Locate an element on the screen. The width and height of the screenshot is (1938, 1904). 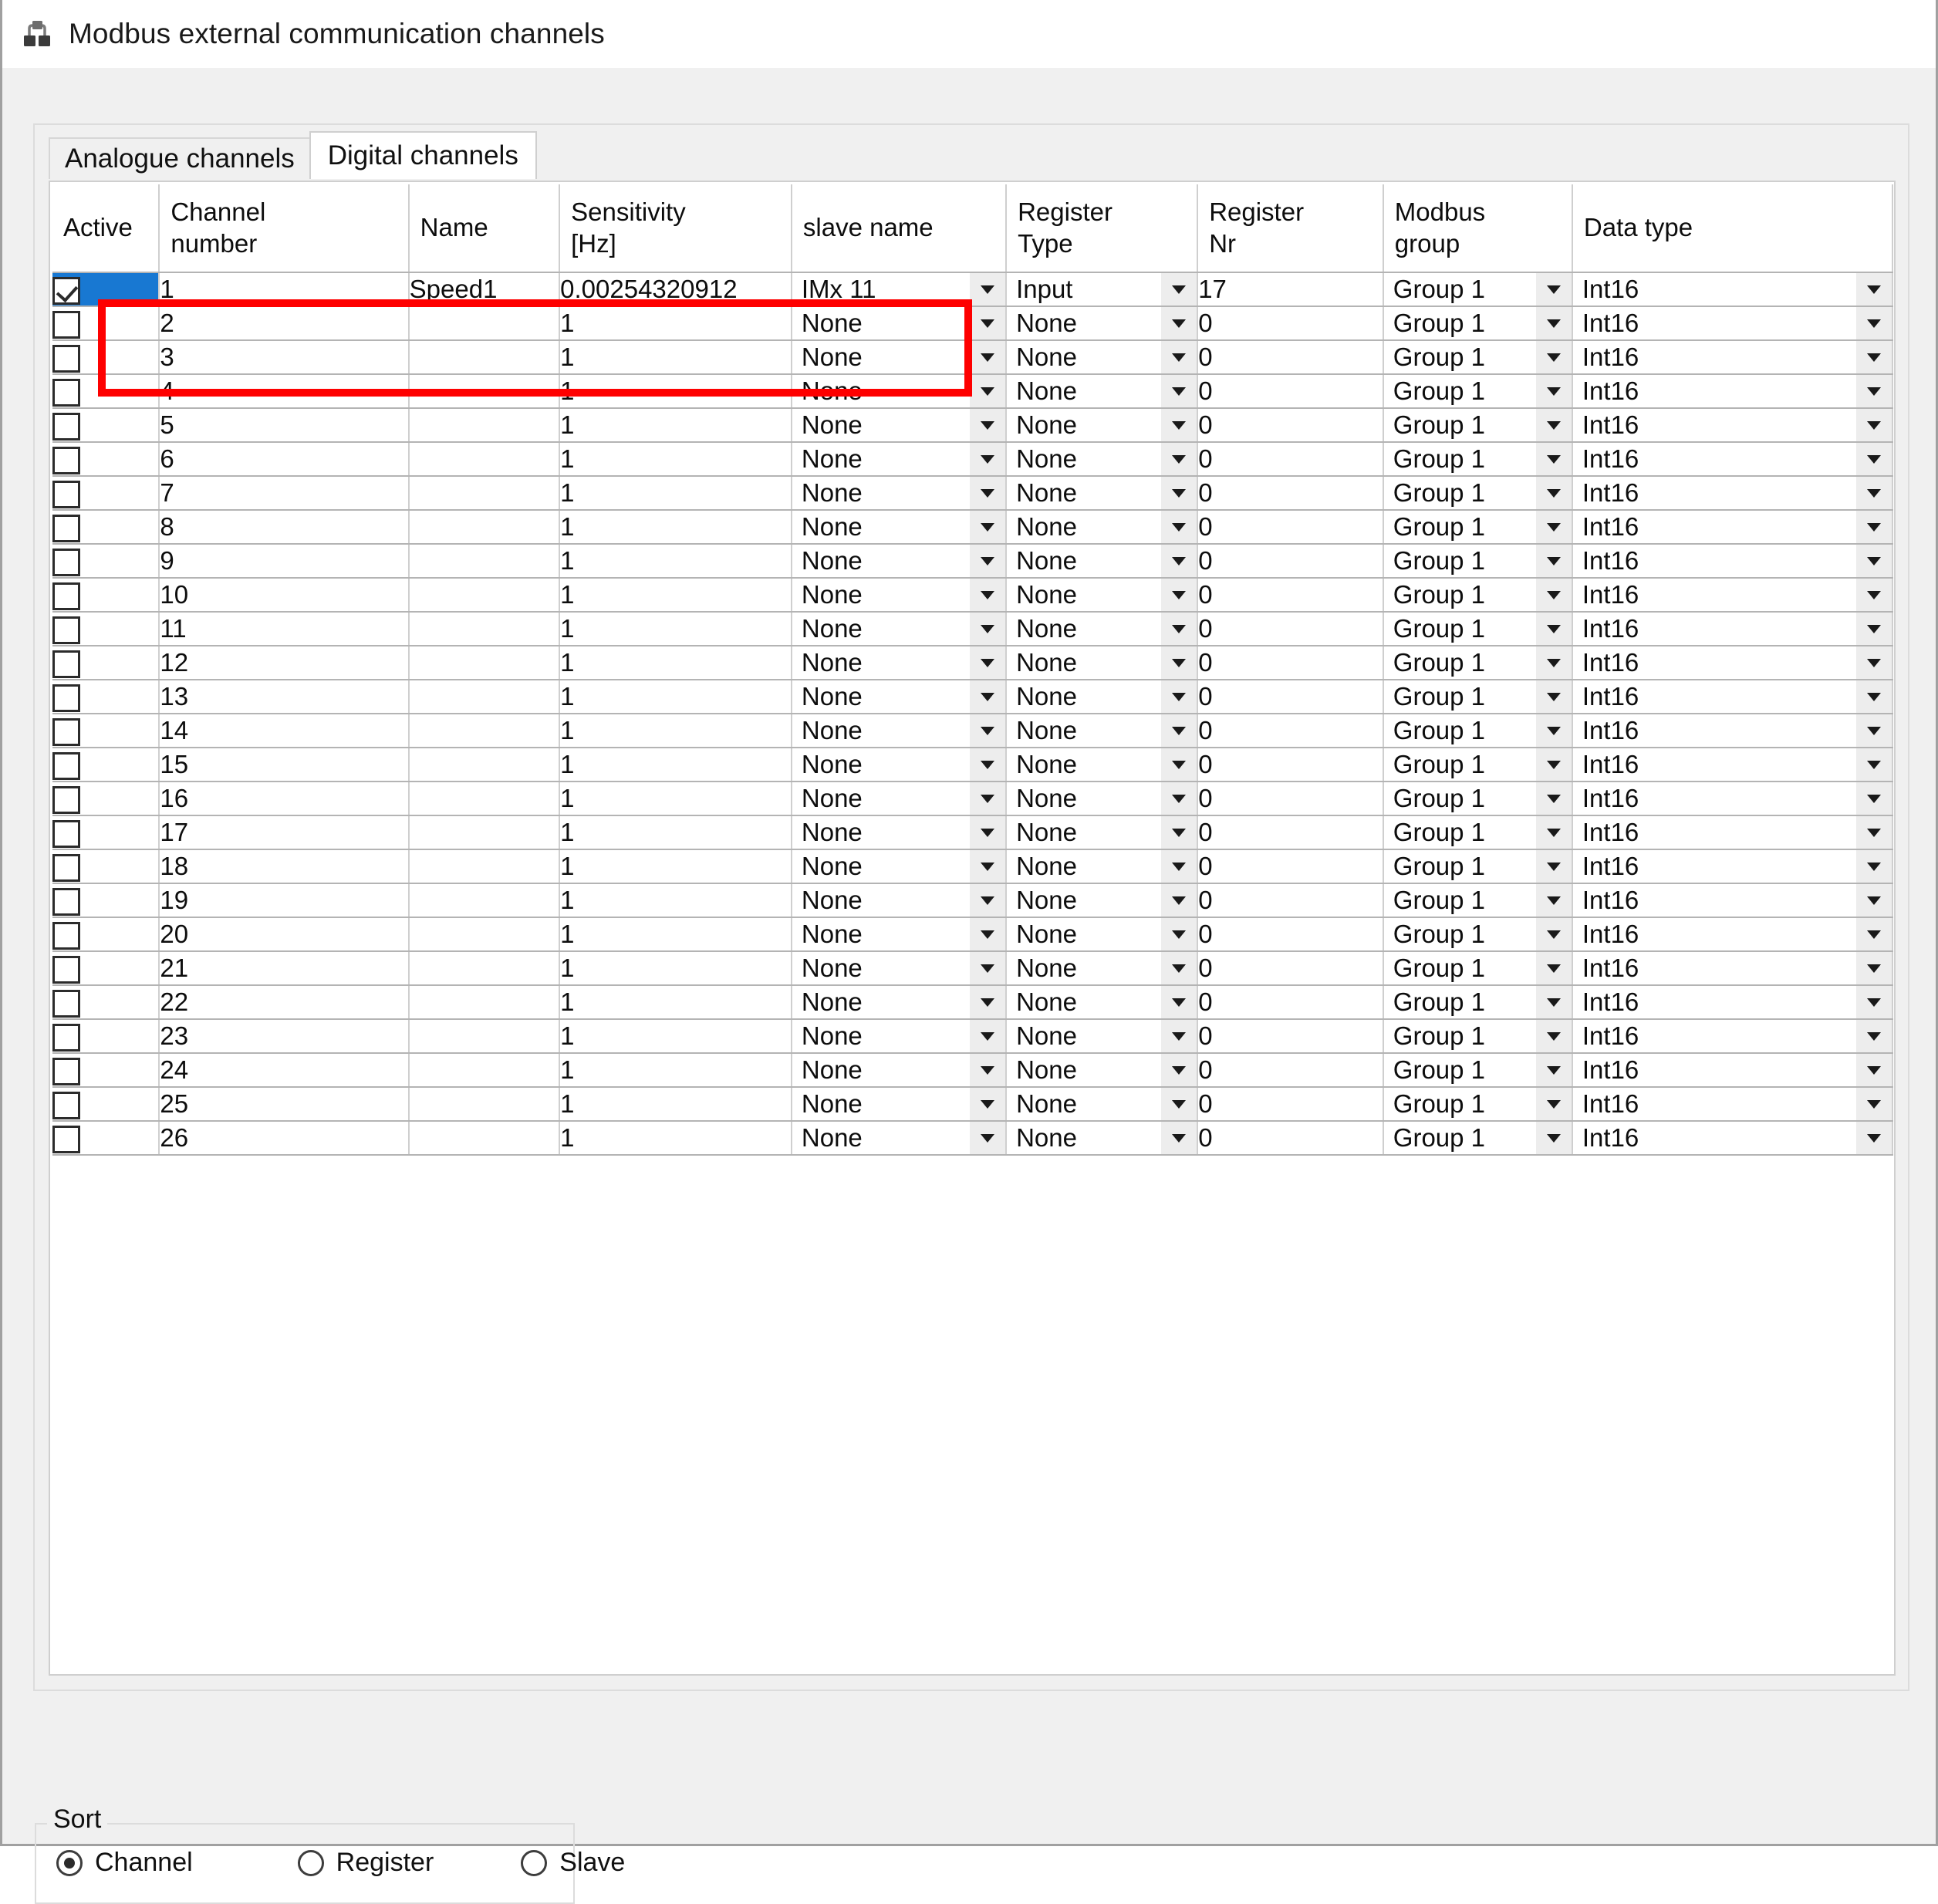
table-row: 20 1 None None 0 Group 1 Int16 is located at coordinates (973, 934).